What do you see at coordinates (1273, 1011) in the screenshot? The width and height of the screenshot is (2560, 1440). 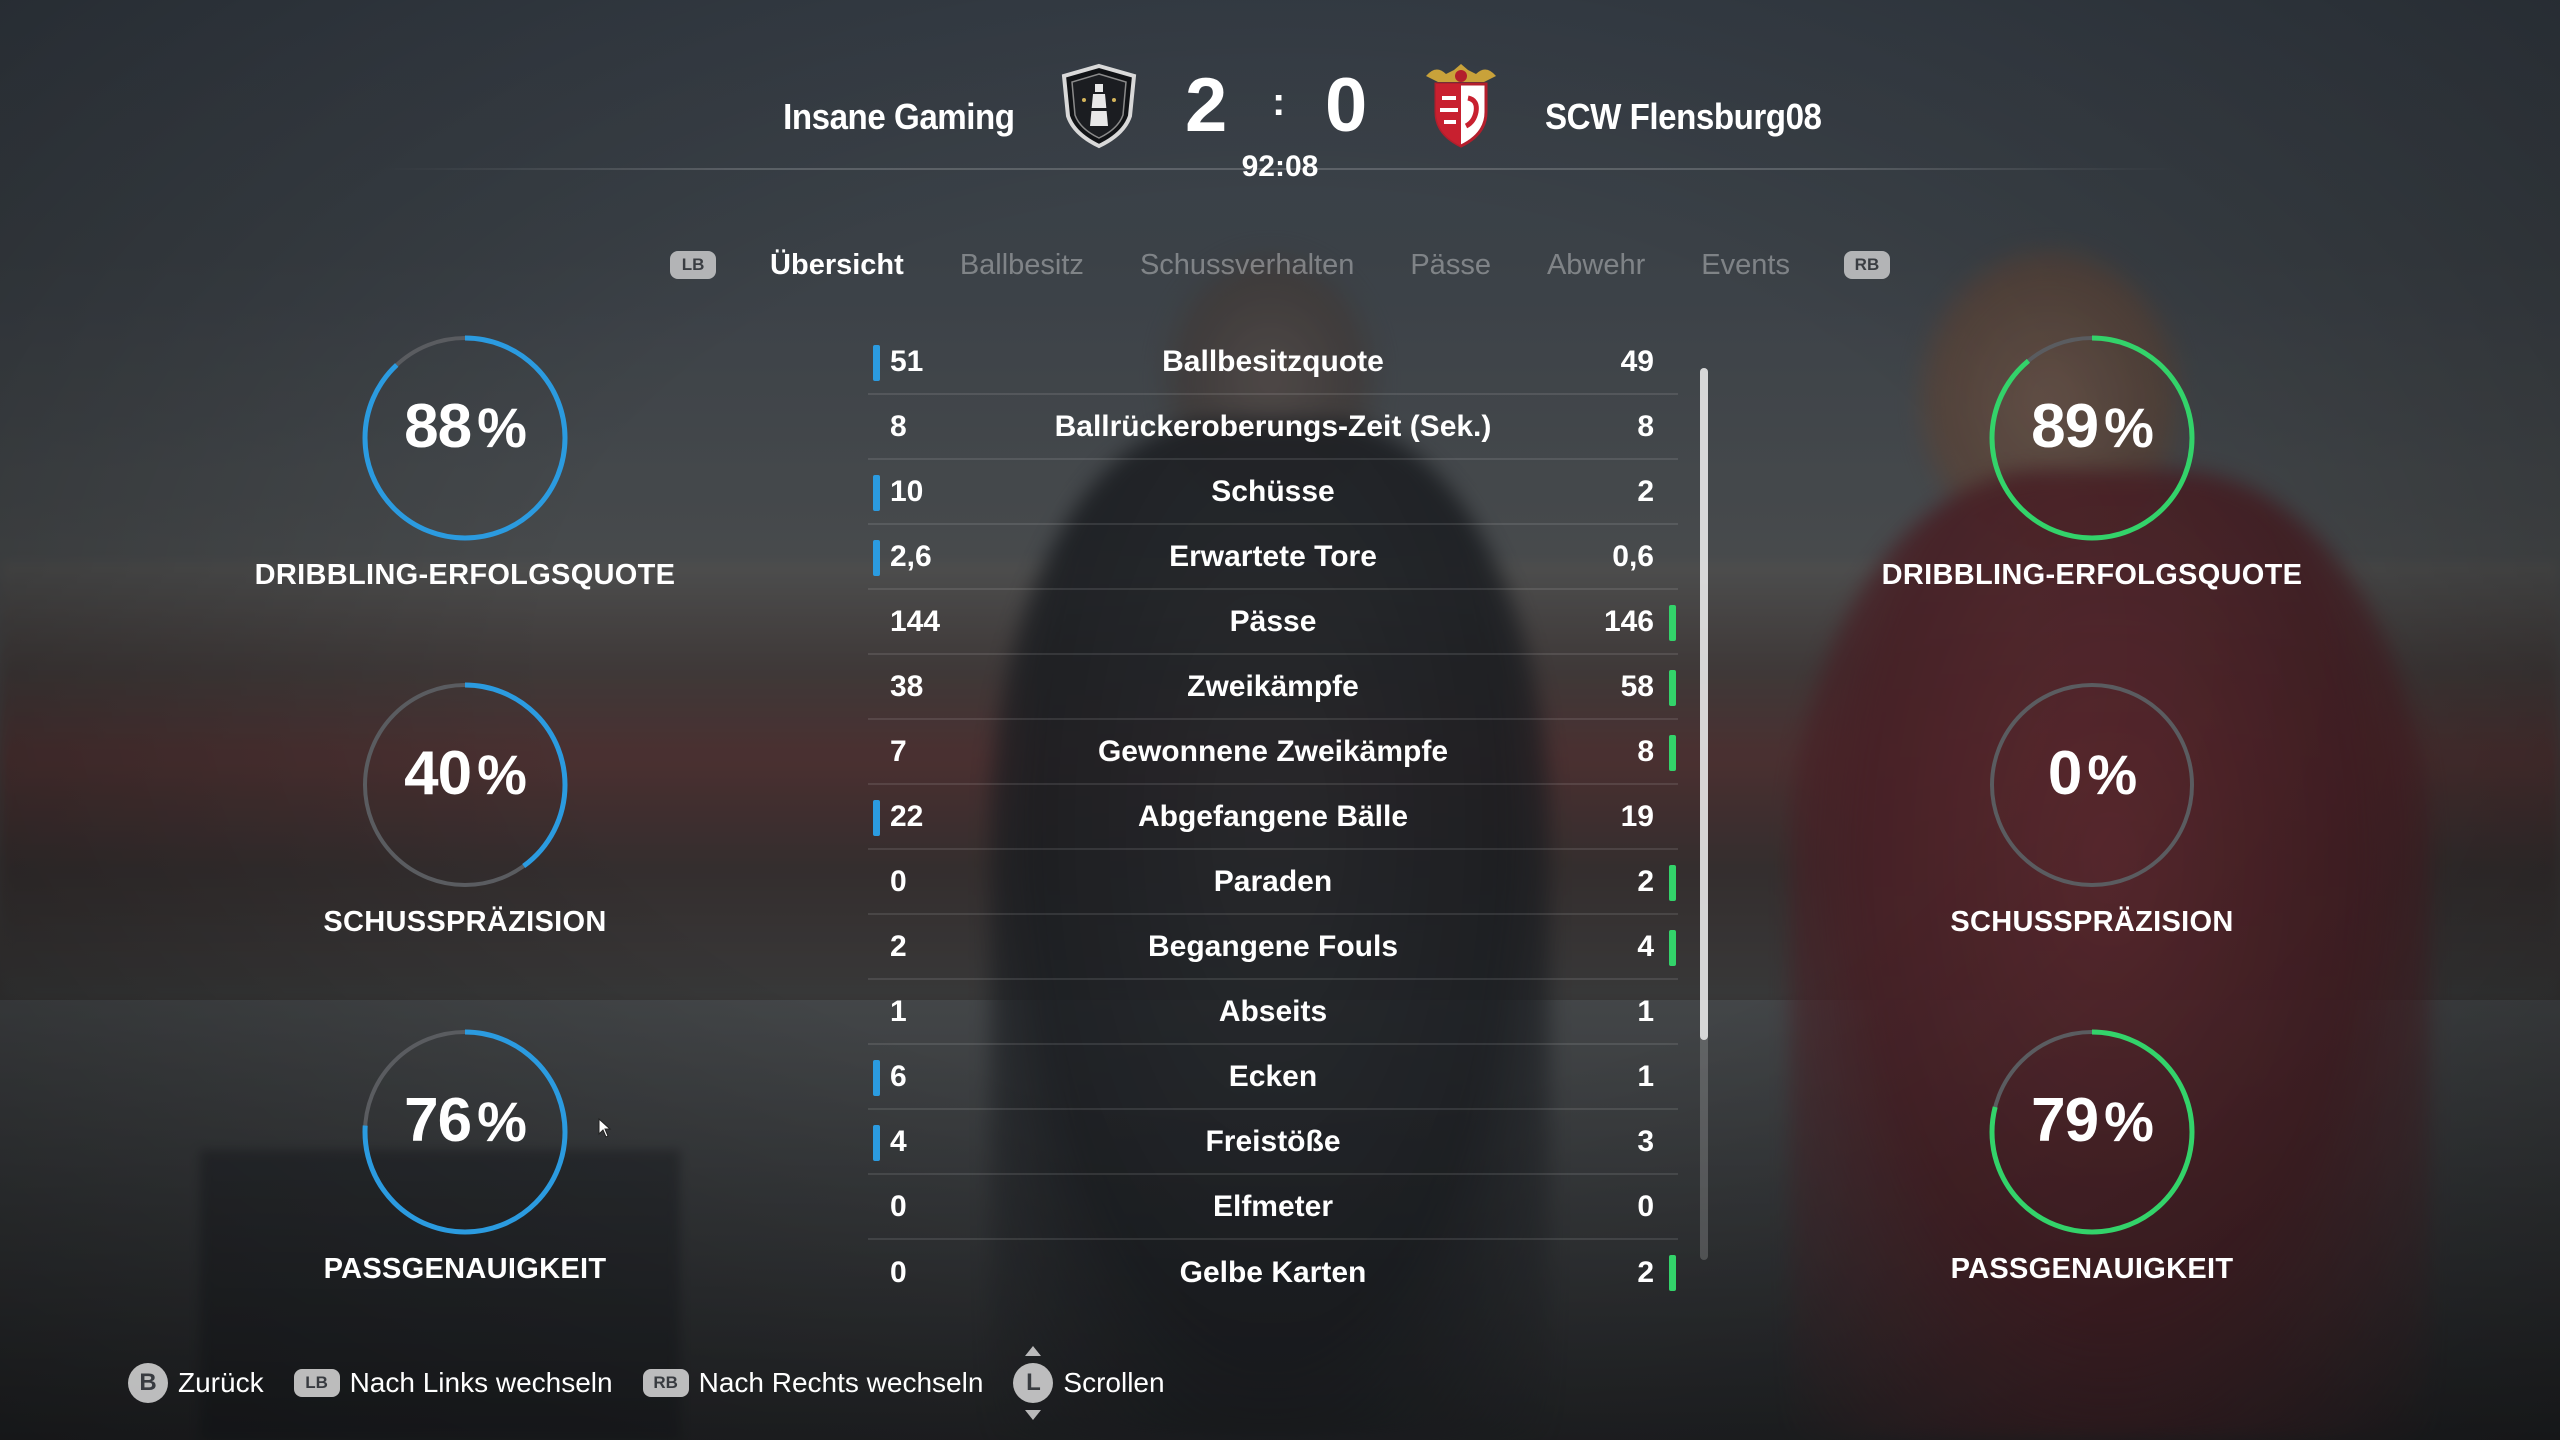 I see `stat-name: Abseits` at bounding box center [1273, 1011].